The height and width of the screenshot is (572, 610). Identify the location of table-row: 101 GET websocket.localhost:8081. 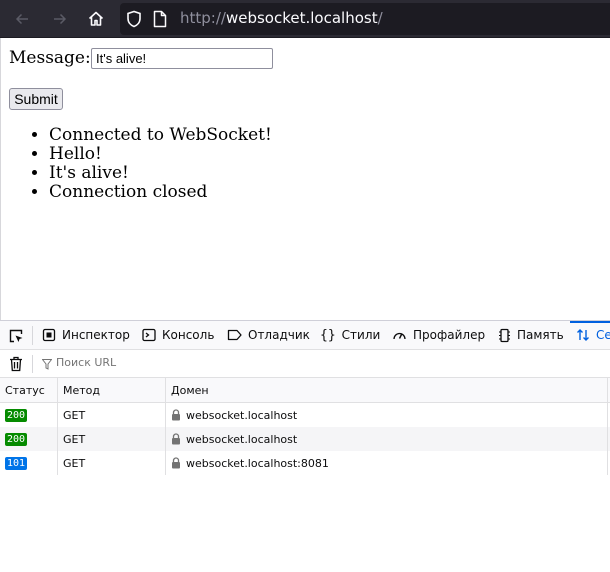
(305, 463).